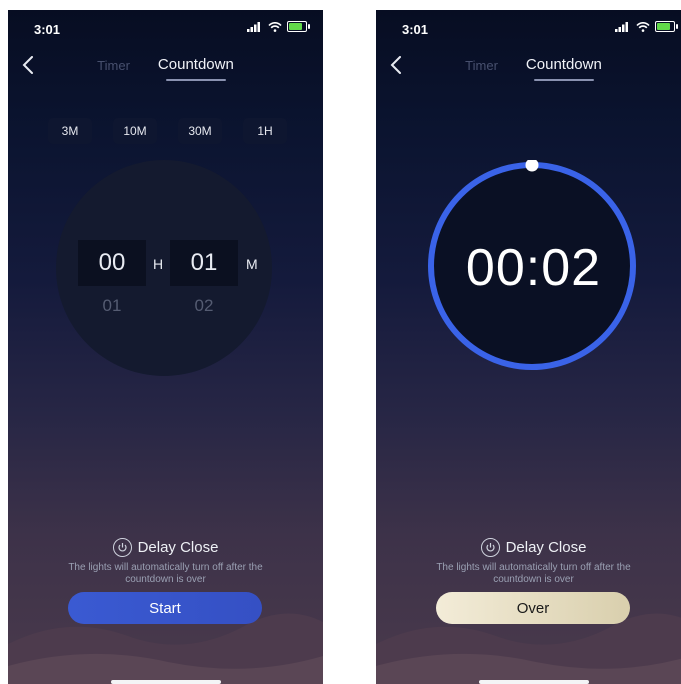 The image size is (681, 684). I want to click on preset-buttons: 3M 10M 30M 1H, so click(167, 131).